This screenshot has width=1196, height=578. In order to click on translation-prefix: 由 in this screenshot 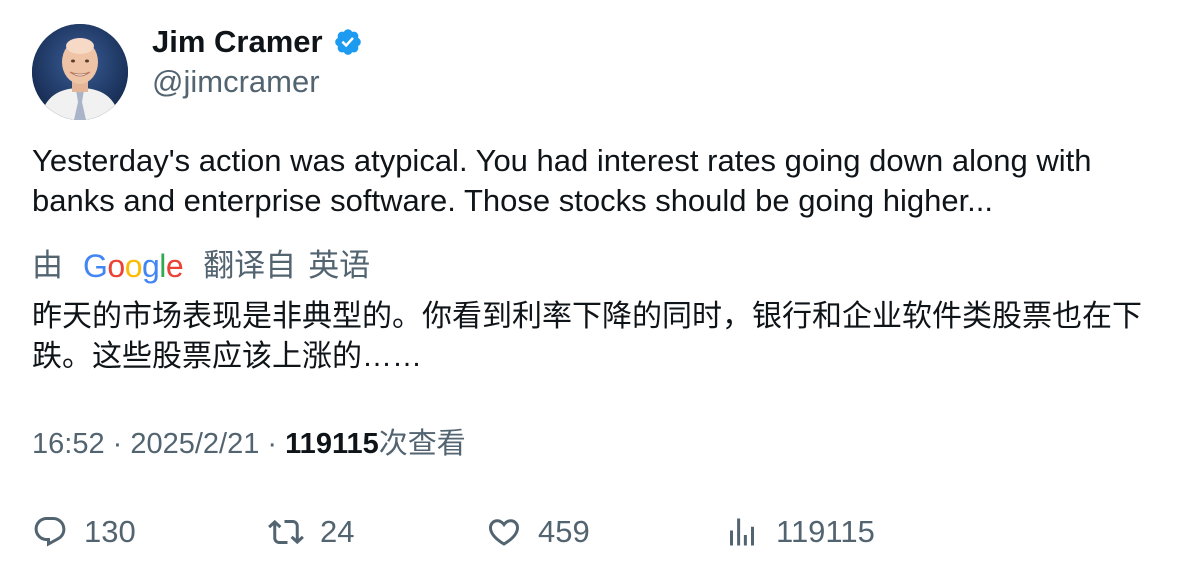, I will do `click(47, 265)`.